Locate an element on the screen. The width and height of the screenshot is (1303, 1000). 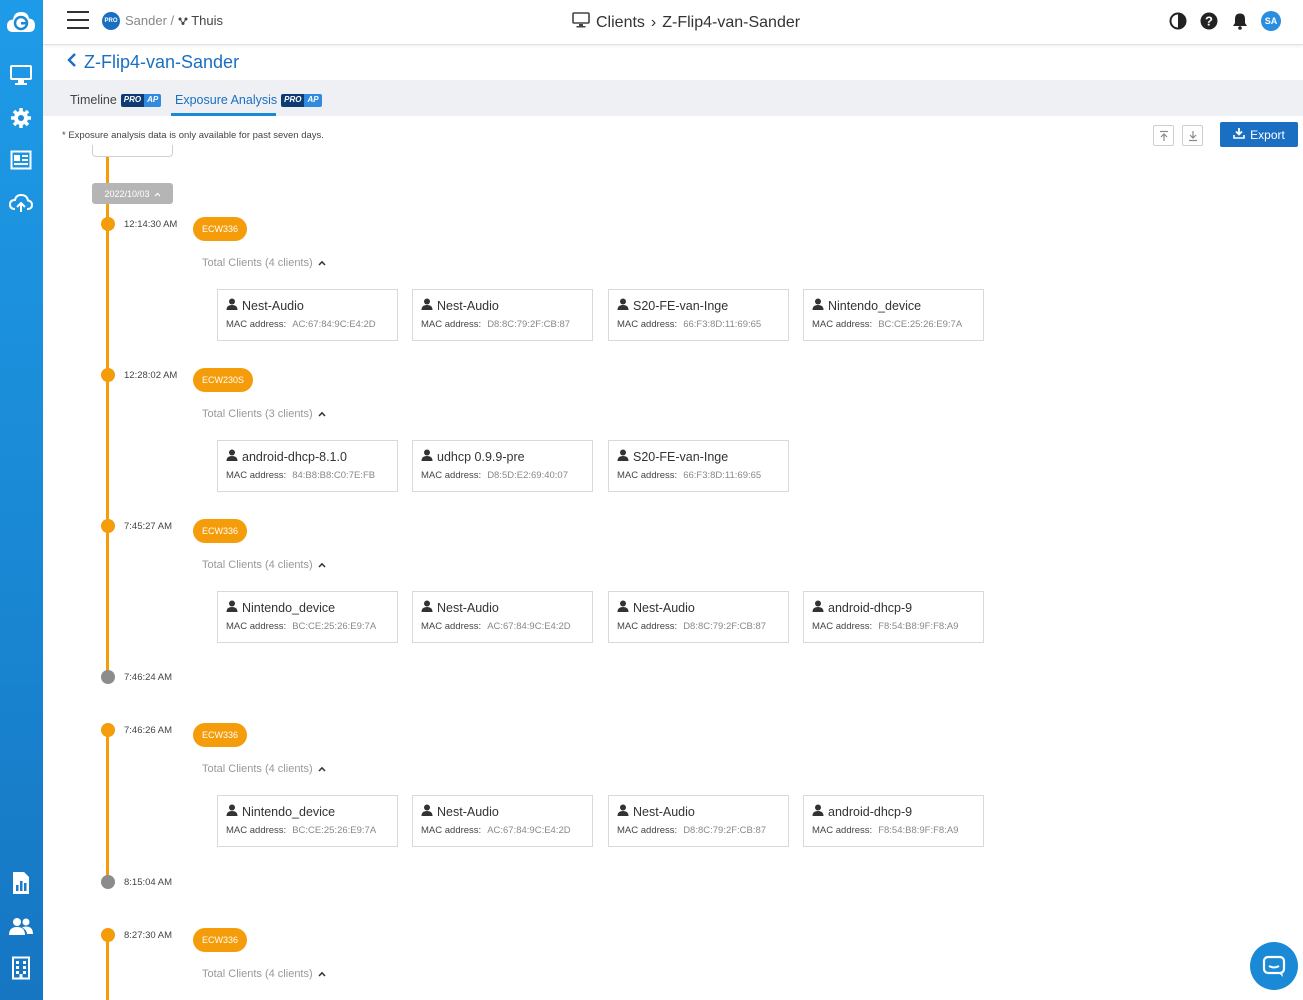
help-icon: ? is located at coordinates (1209, 21).